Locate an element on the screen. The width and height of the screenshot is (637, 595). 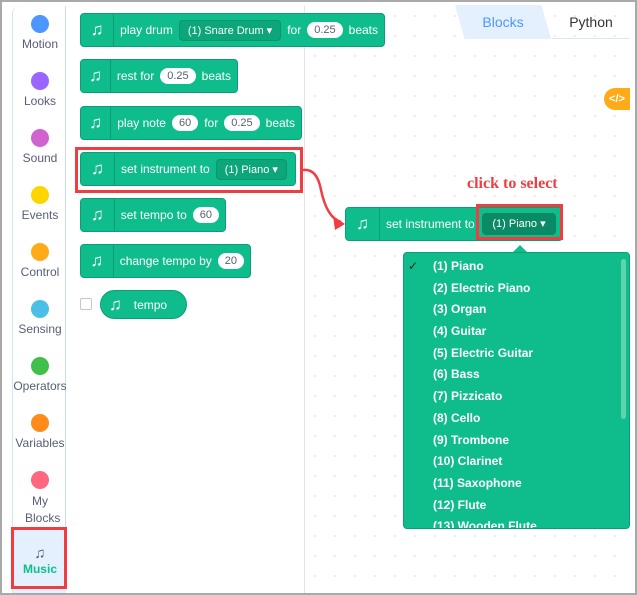
dropdown-item: (3) Organ is located at coordinates (516, 310).